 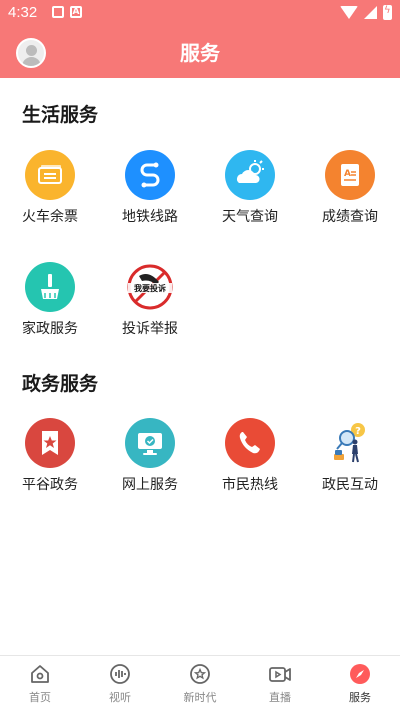 What do you see at coordinates (250, 217) in the screenshot?
I see `service-label: 天气查询` at bounding box center [250, 217].